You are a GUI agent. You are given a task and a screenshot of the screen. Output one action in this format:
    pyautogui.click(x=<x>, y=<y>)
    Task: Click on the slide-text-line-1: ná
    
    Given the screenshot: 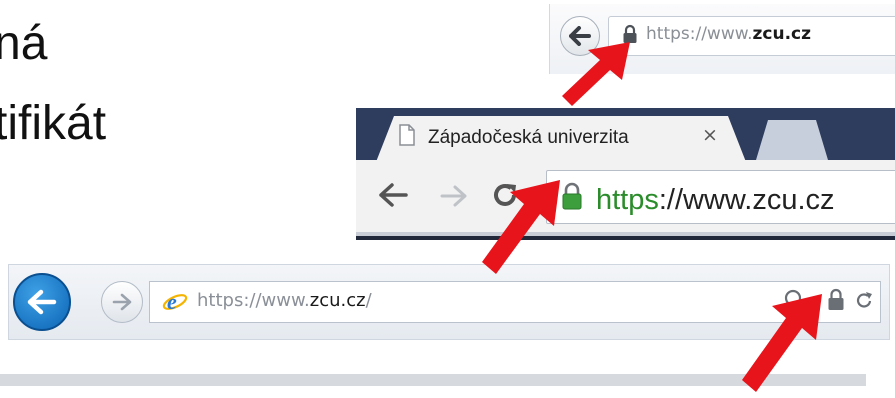 What is the action you would take?
    pyautogui.click(x=24, y=43)
    